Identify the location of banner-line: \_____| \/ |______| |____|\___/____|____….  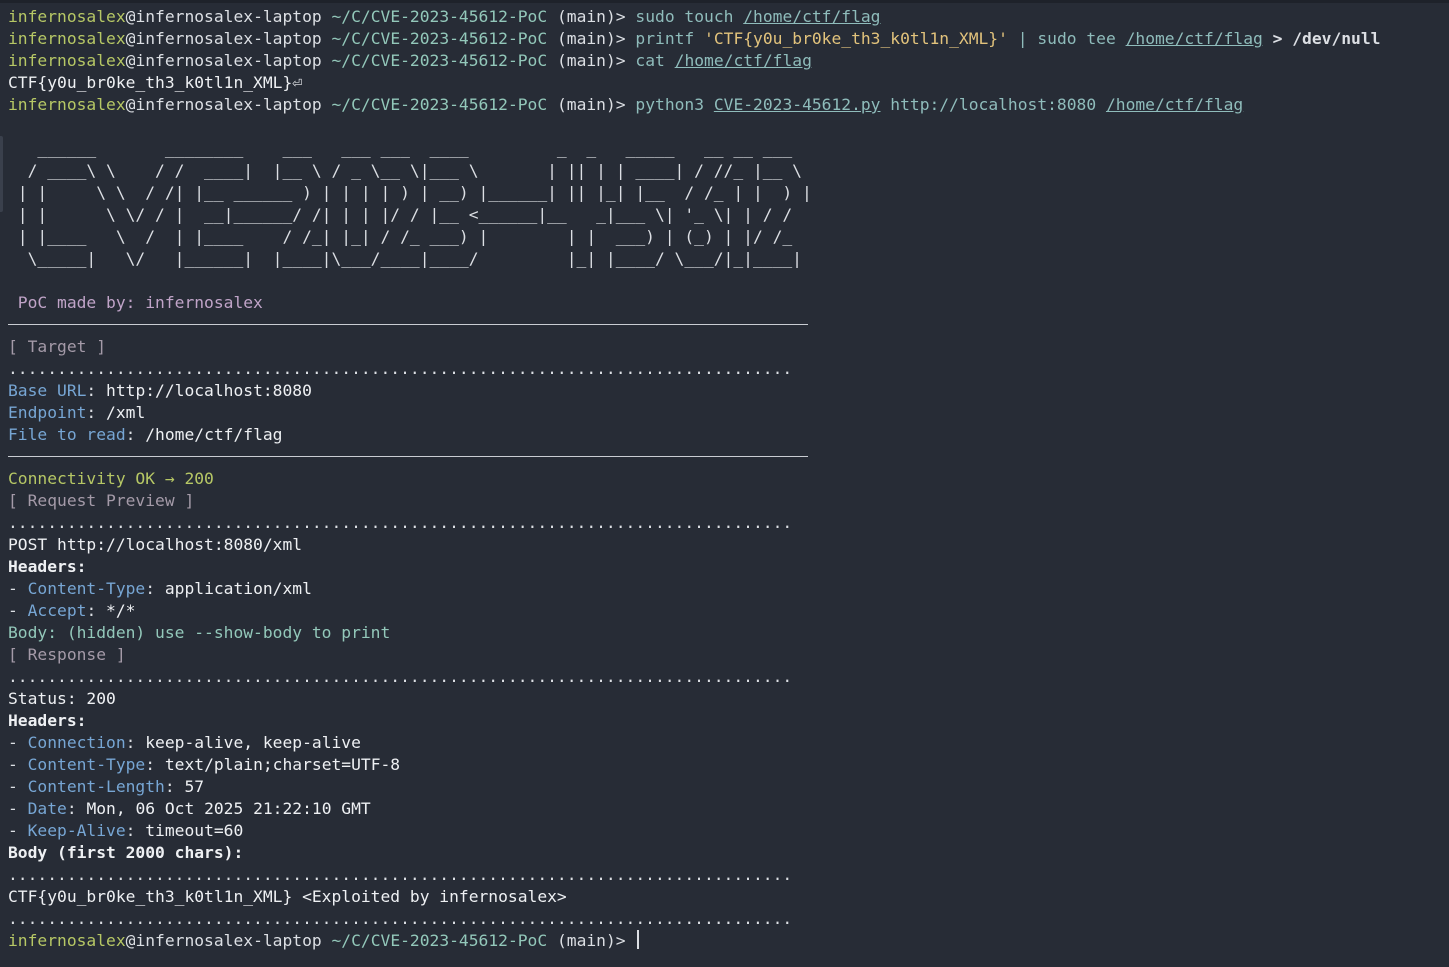
(405, 258).